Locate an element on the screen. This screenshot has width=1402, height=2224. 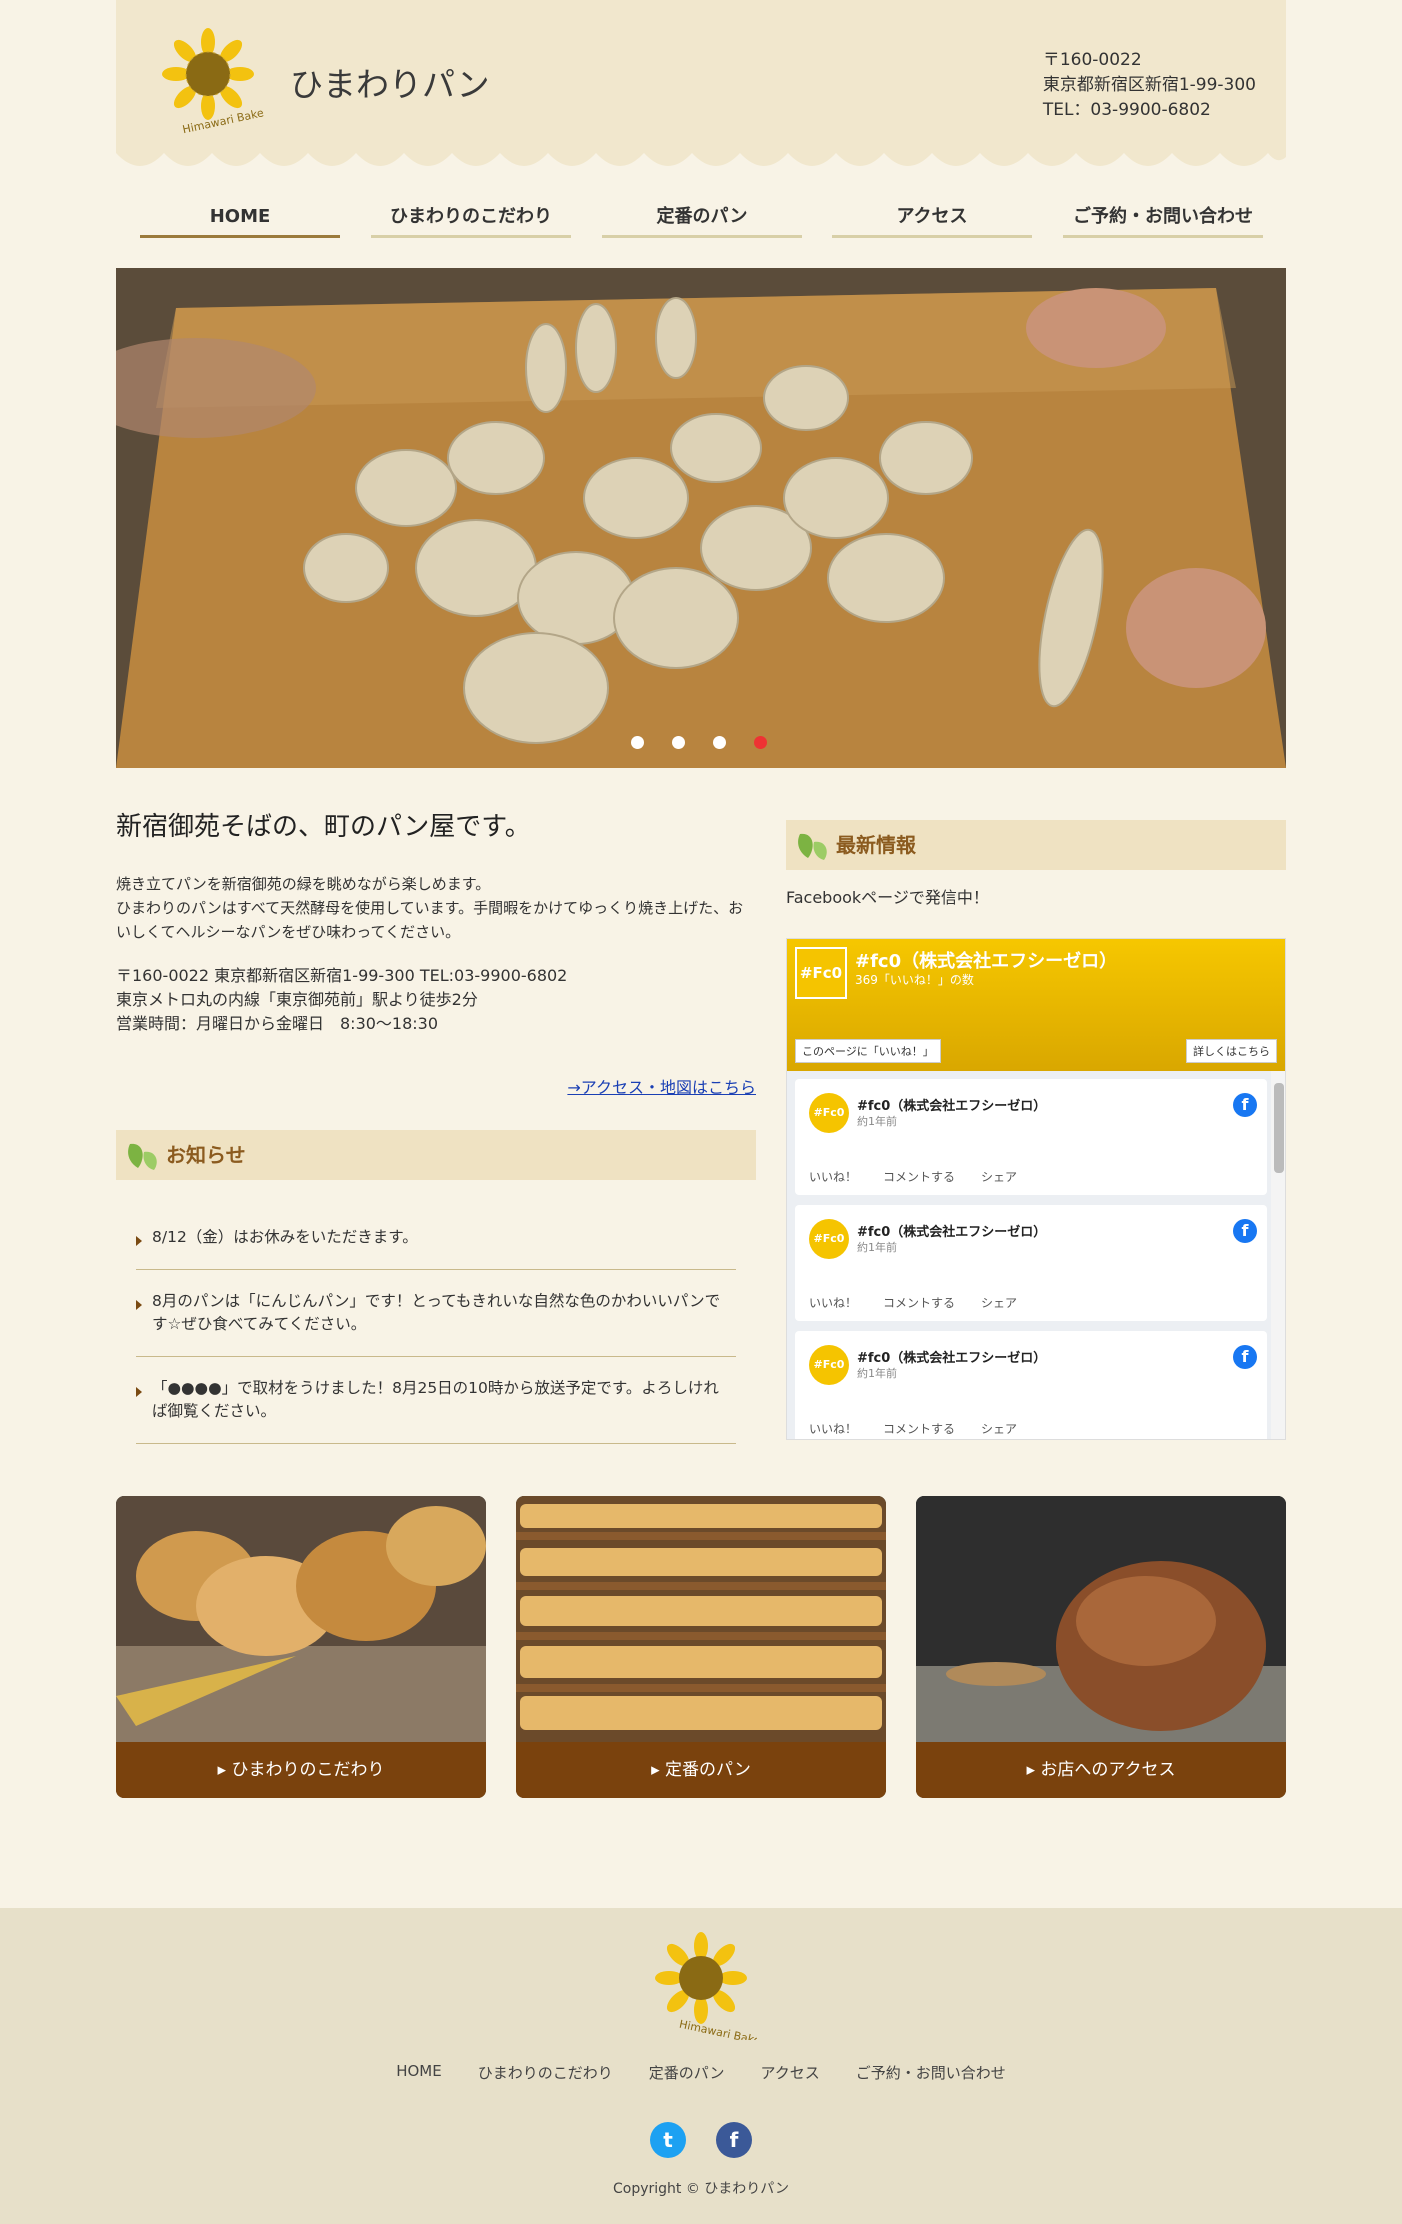
facebook-more-button: 詳しくはこちら is located at coordinates (1231, 1051).